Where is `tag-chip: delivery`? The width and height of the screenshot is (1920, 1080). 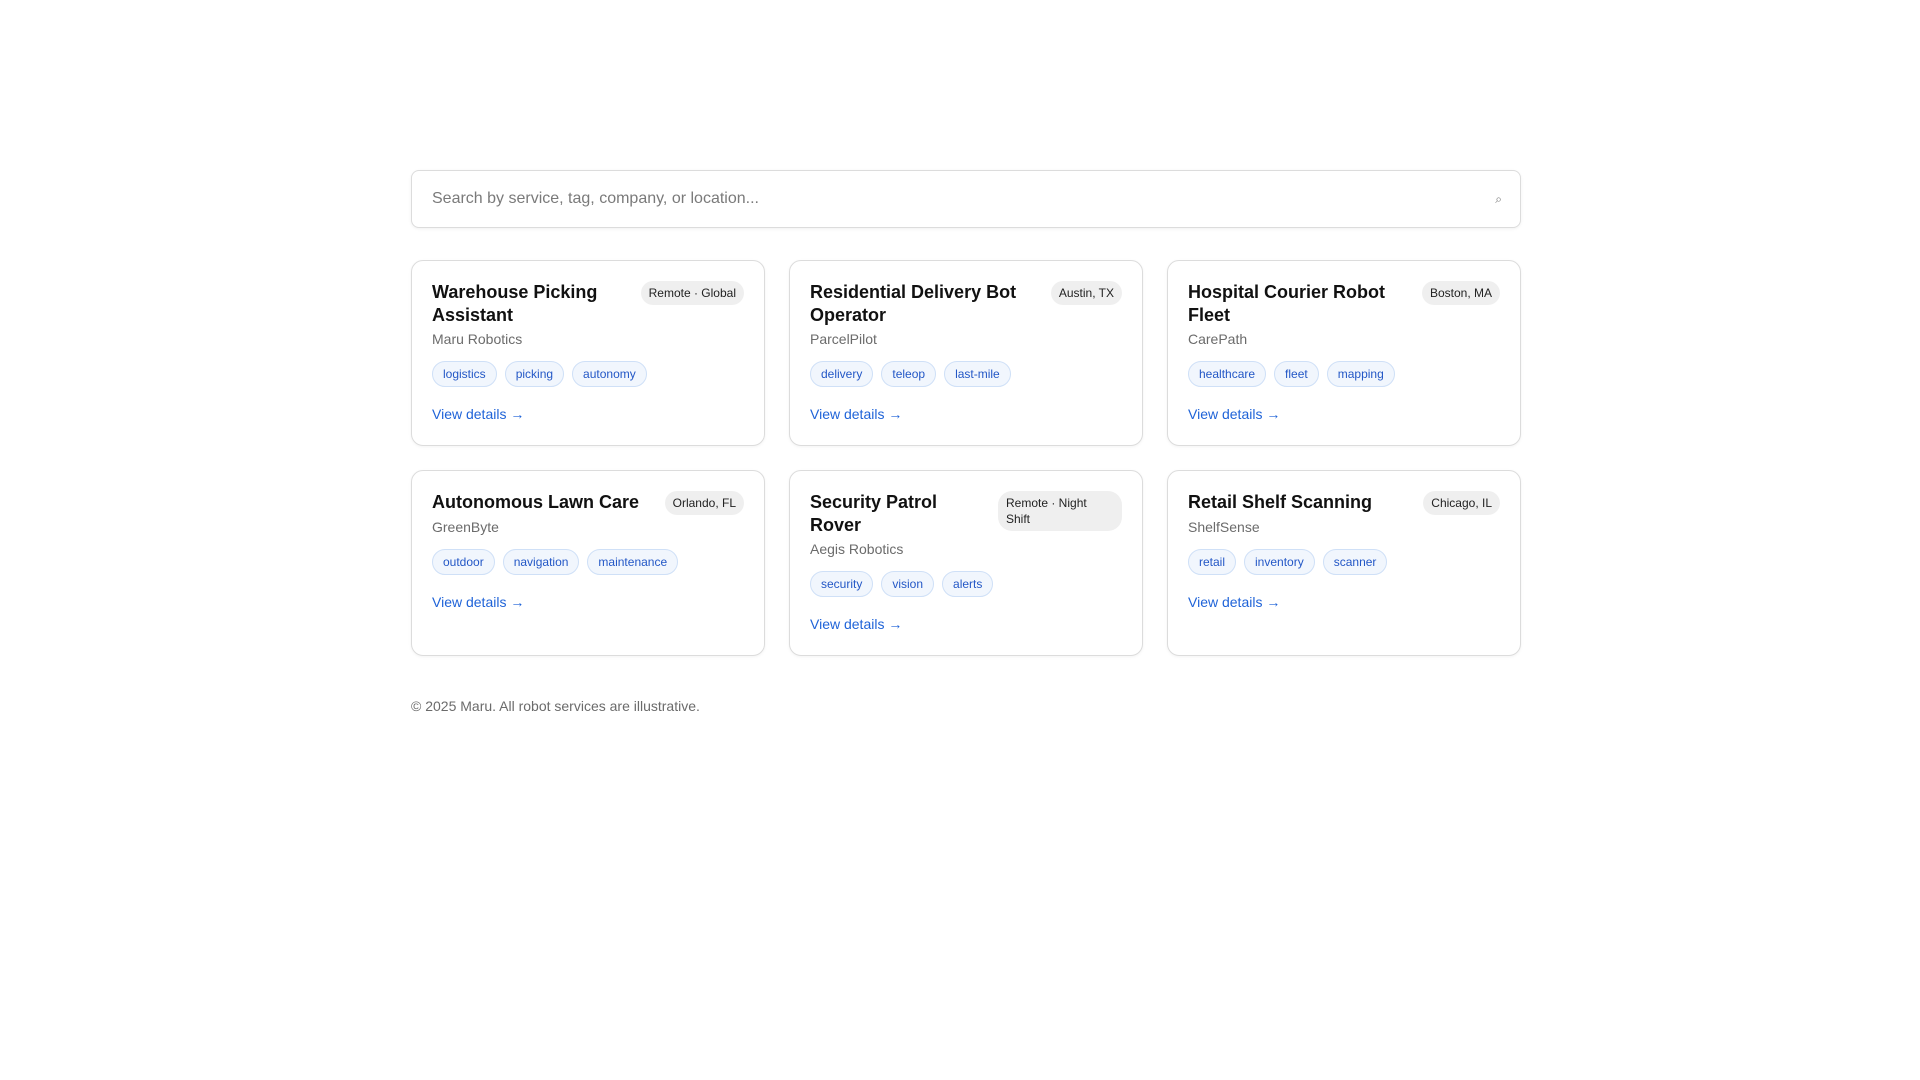
tag-chip: delivery is located at coordinates (842, 374).